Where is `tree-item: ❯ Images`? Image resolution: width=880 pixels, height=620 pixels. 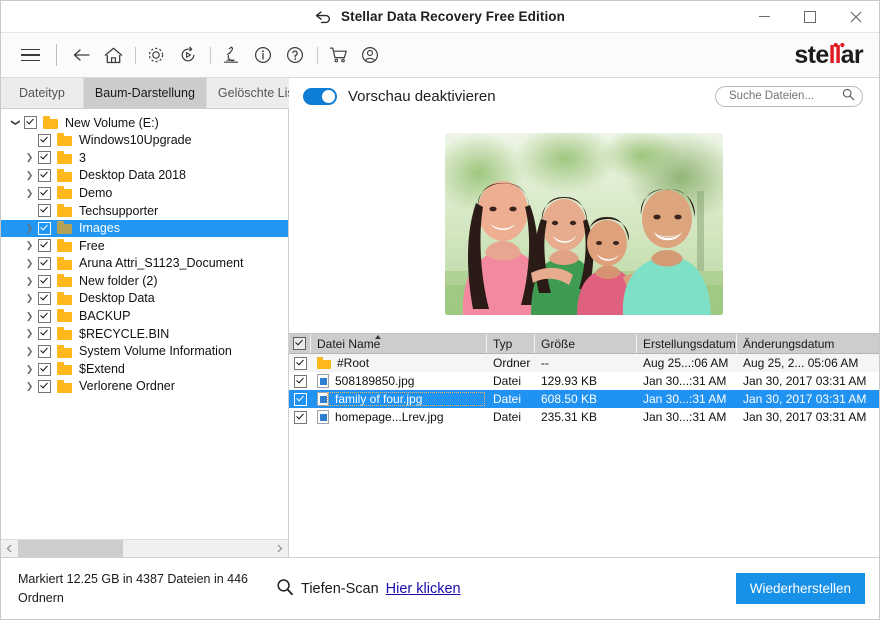
tree-item: ❯ Images is located at coordinates (144, 228).